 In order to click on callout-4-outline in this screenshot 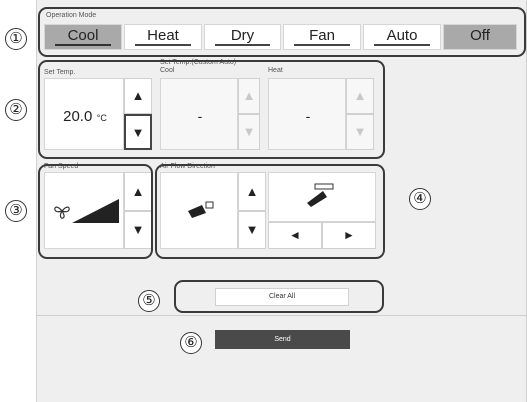, I will do `click(270, 211)`.